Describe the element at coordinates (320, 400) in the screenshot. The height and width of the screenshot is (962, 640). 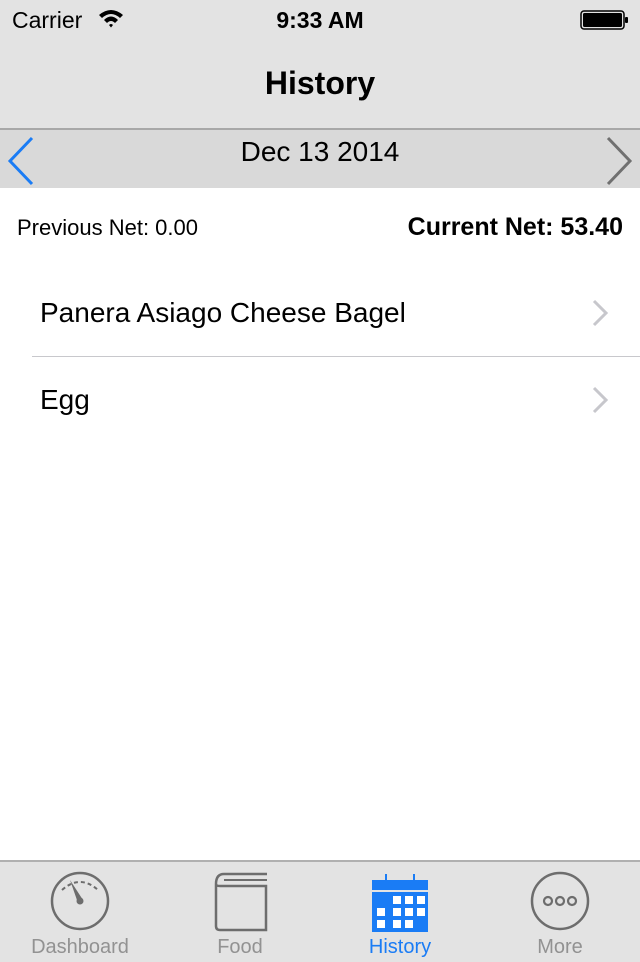
I see `list-item: Egg` at that location.